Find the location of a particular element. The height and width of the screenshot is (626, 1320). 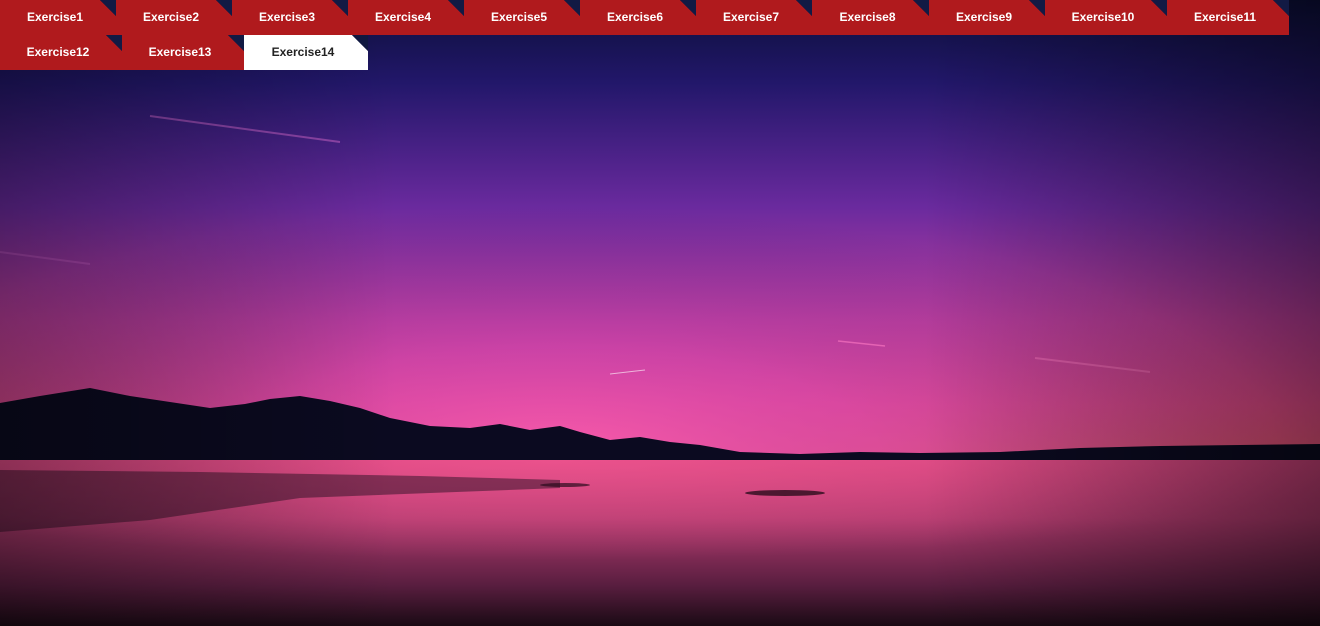

tab-label: Exercise10 is located at coordinates (1103, 17).